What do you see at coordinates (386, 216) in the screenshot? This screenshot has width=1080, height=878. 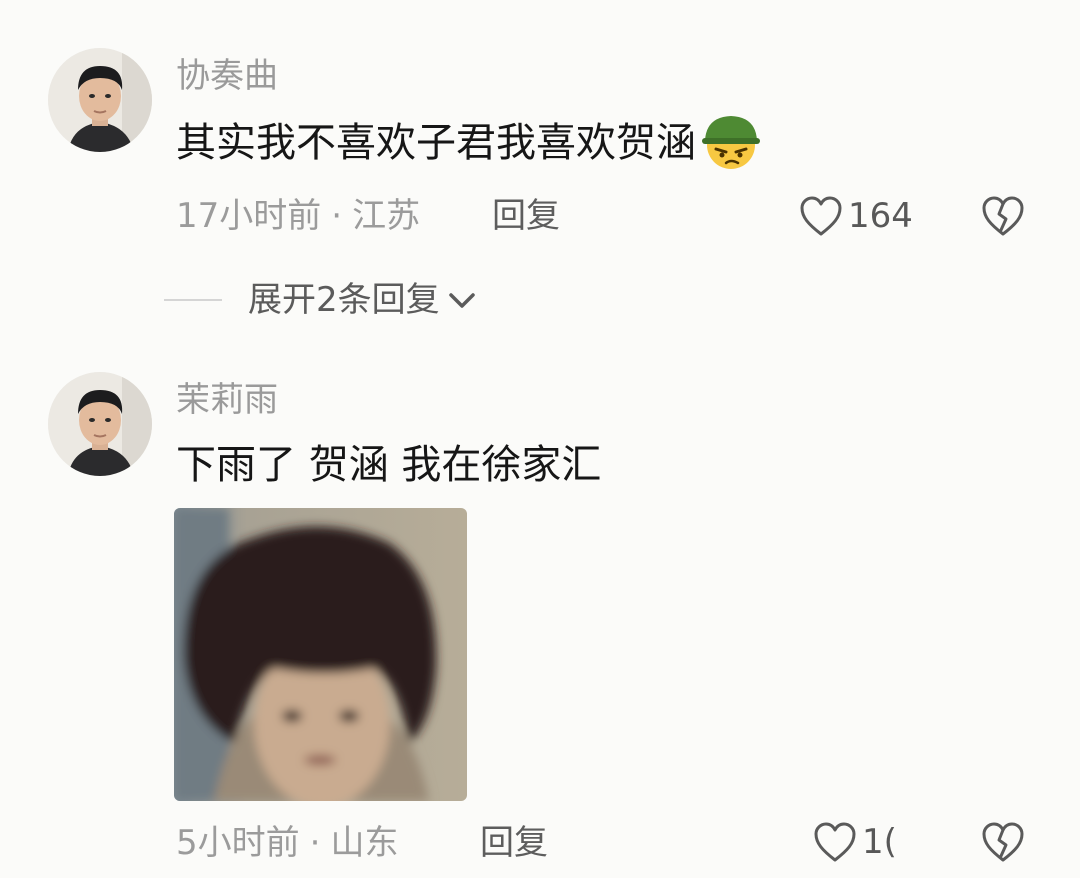 I see `comment-location: 江苏` at bounding box center [386, 216].